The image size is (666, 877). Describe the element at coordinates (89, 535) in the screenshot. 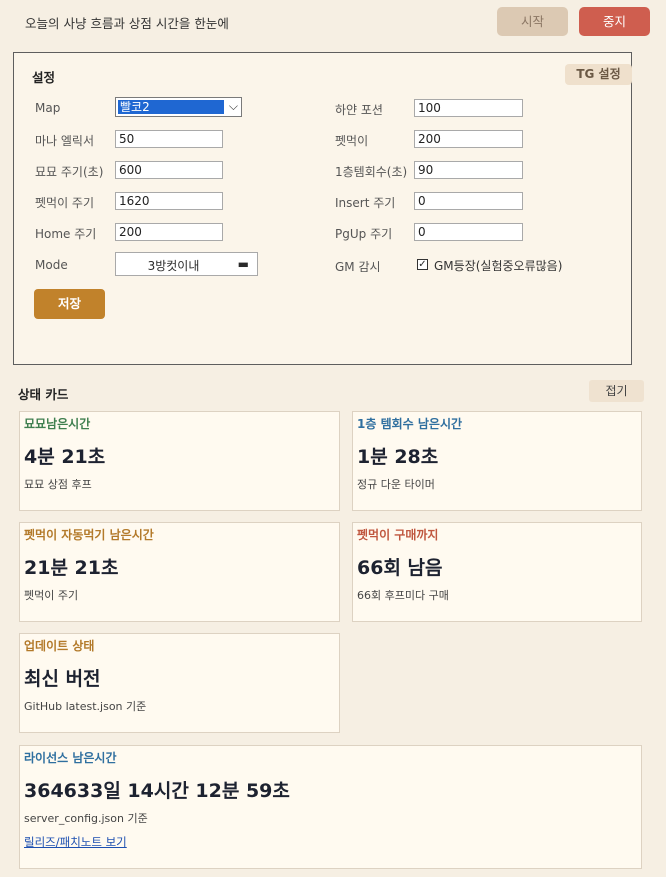

I see `card-title: 펫먹이 자동먹기 남은시간` at that location.